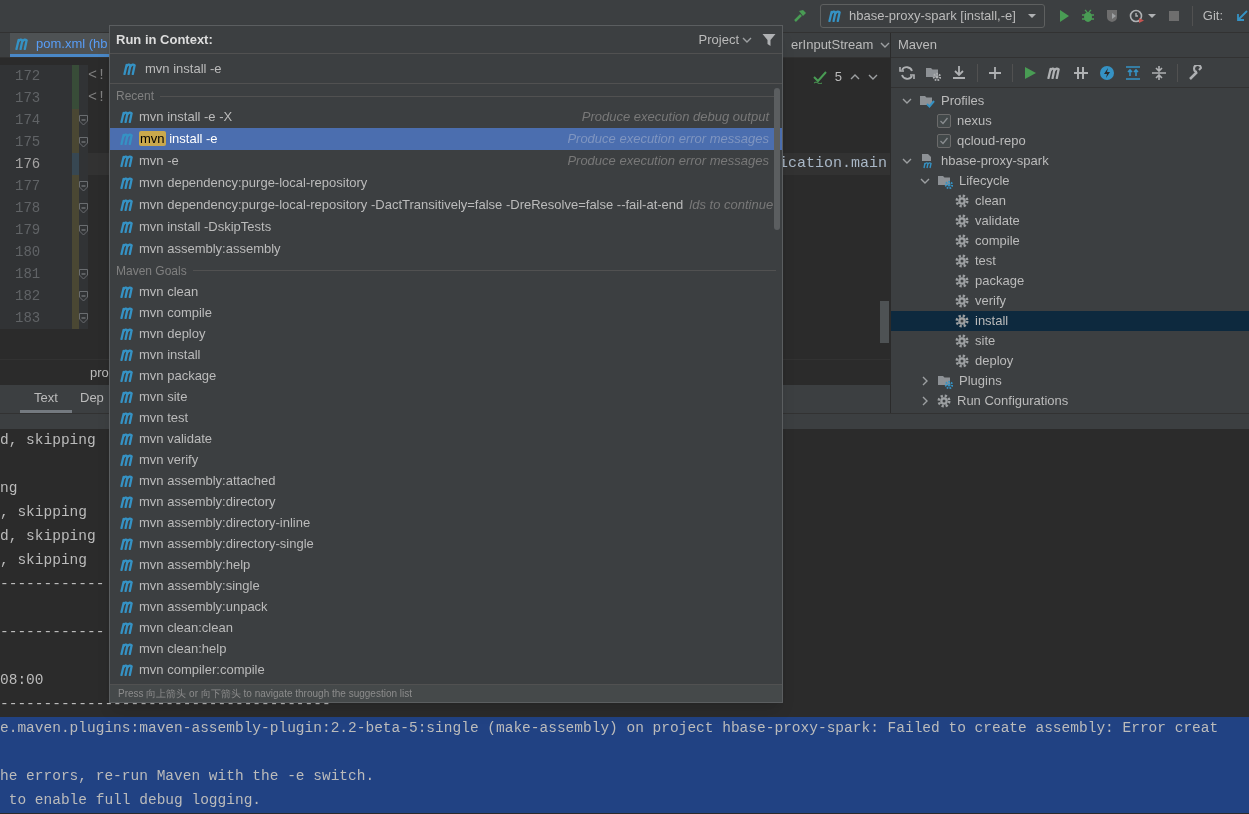 This screenshot has height=814, width=1249. I want to click on search-field: mvn install -e, so click(463, 68).